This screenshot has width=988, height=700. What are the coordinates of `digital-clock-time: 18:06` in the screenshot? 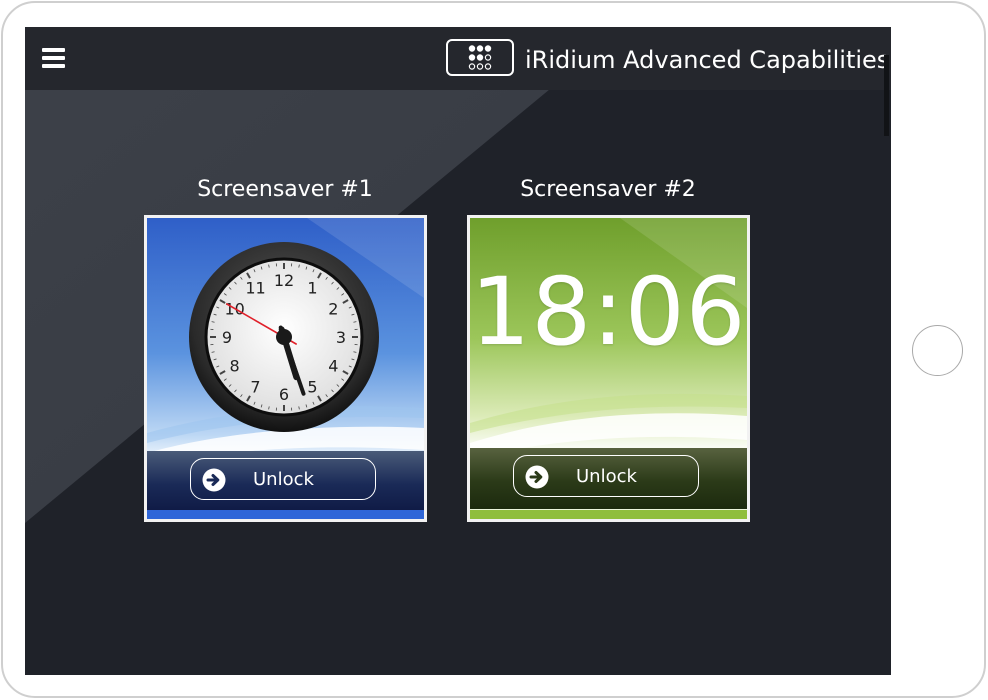 It's located at (608, 312).